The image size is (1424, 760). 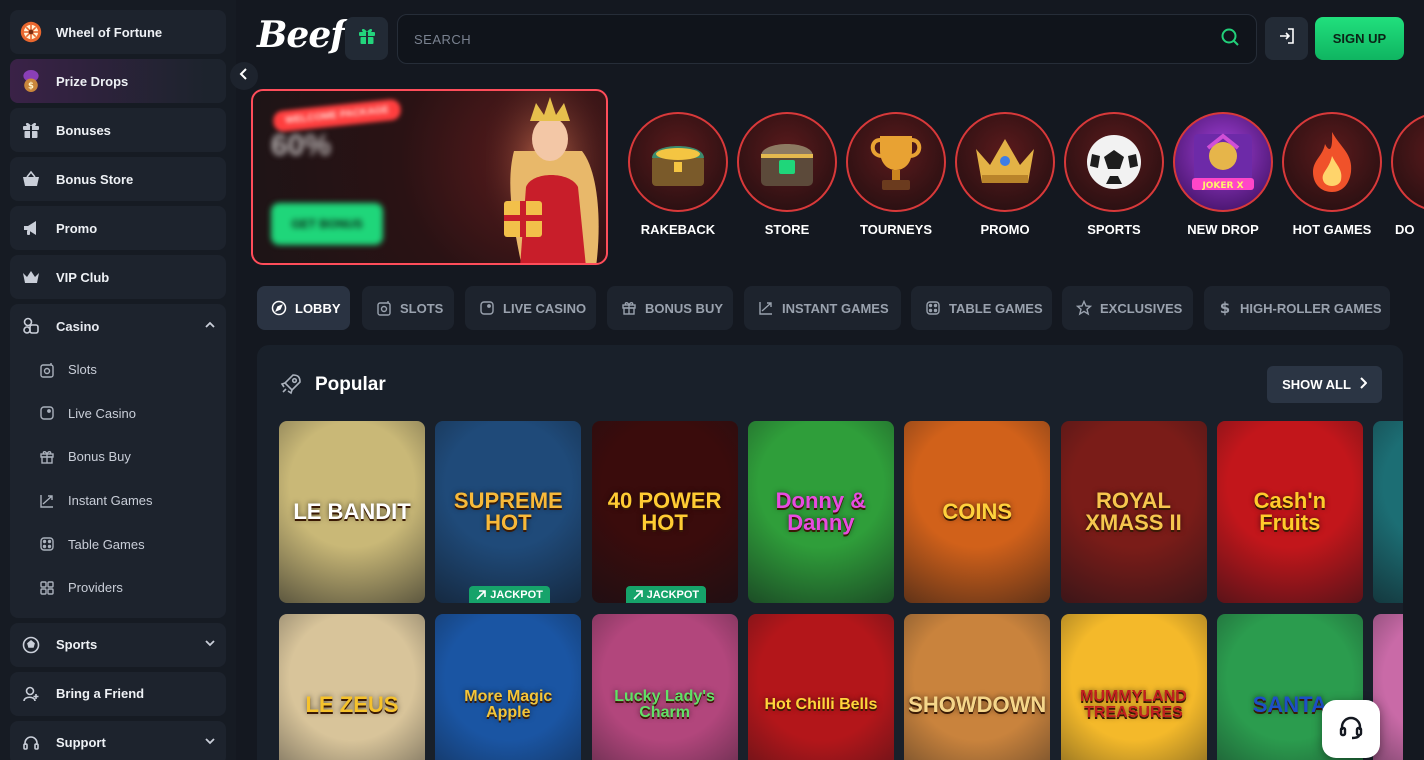 I want to click on live-icon, so click(x=47, y=413).